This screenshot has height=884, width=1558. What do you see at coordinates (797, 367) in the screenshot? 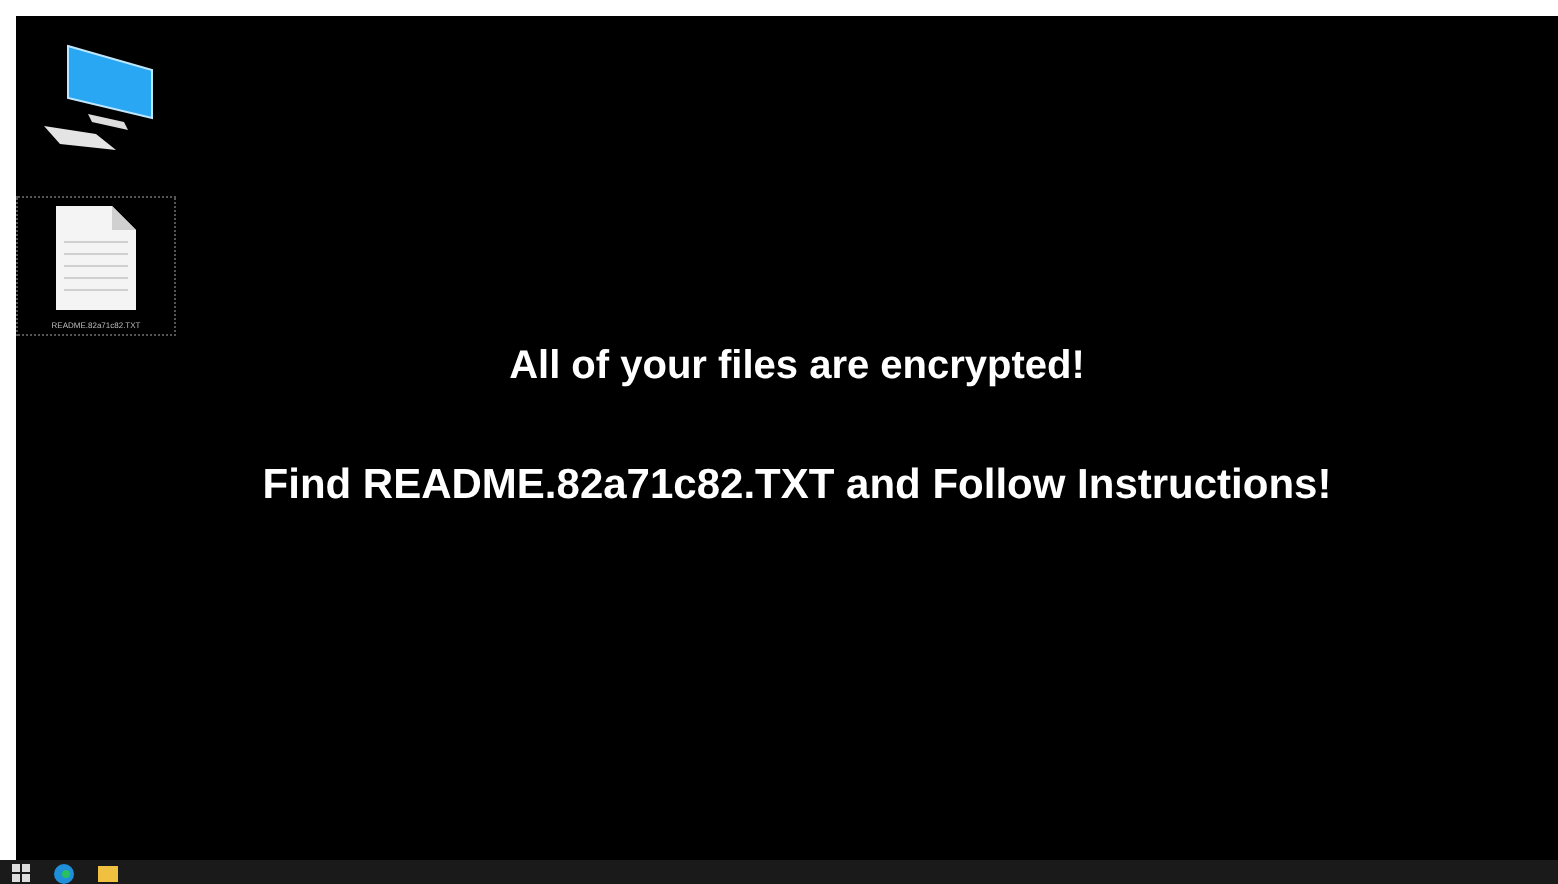
I see `ransom-message: All of your files are encrypted!` at bounding box center [797, 367].